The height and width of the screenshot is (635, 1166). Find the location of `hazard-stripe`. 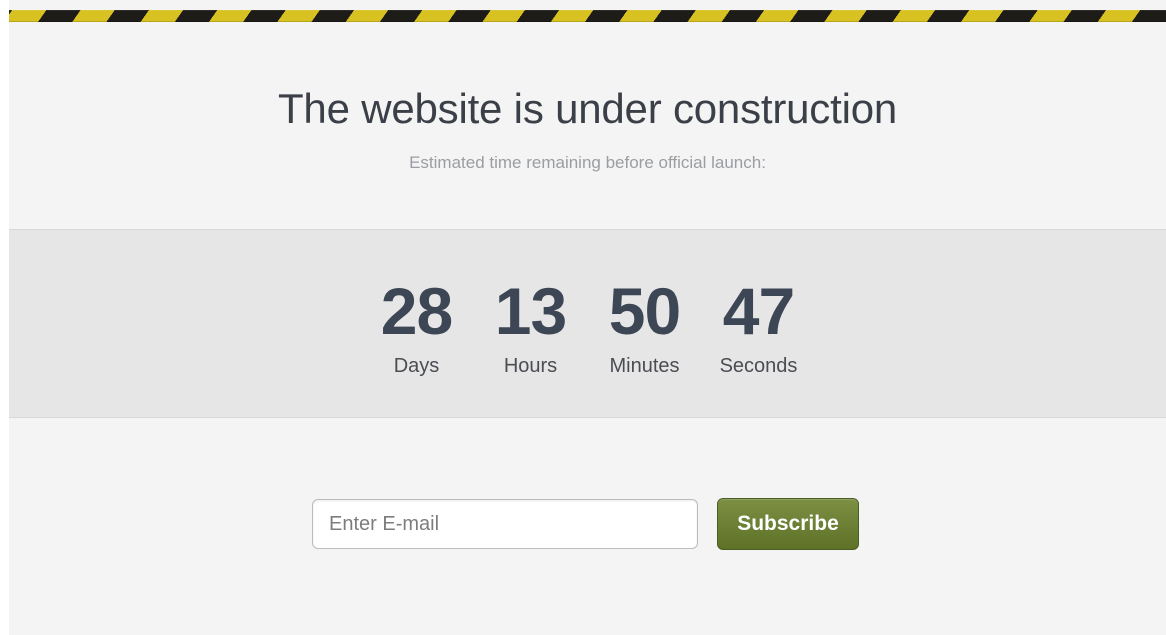

hazard-stripe is located at coordinates (587, 16).